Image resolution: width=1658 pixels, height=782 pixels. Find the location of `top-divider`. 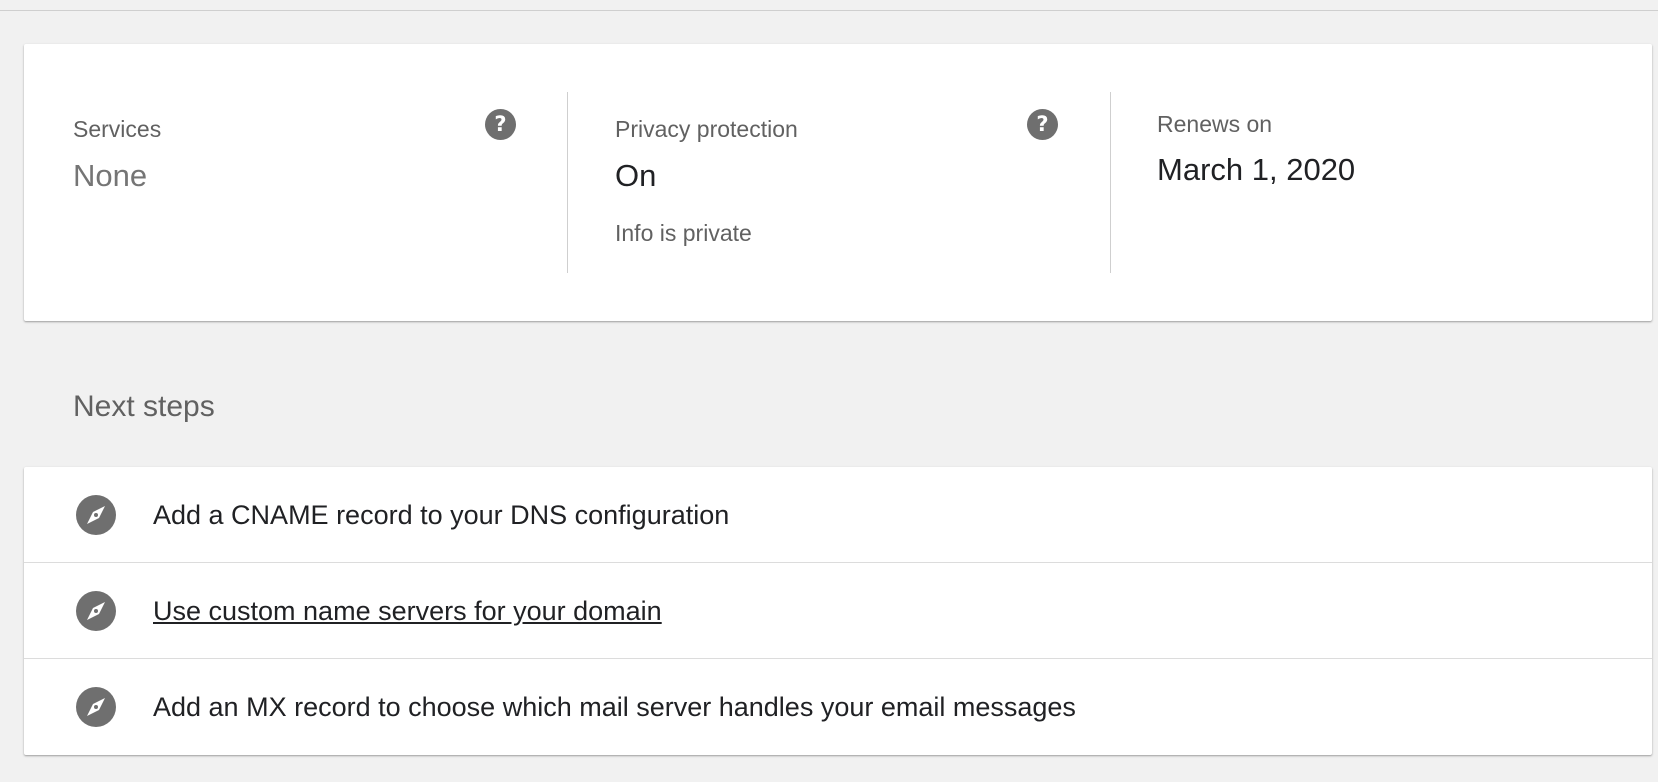

top-divider is located at coordinates (829, 10).